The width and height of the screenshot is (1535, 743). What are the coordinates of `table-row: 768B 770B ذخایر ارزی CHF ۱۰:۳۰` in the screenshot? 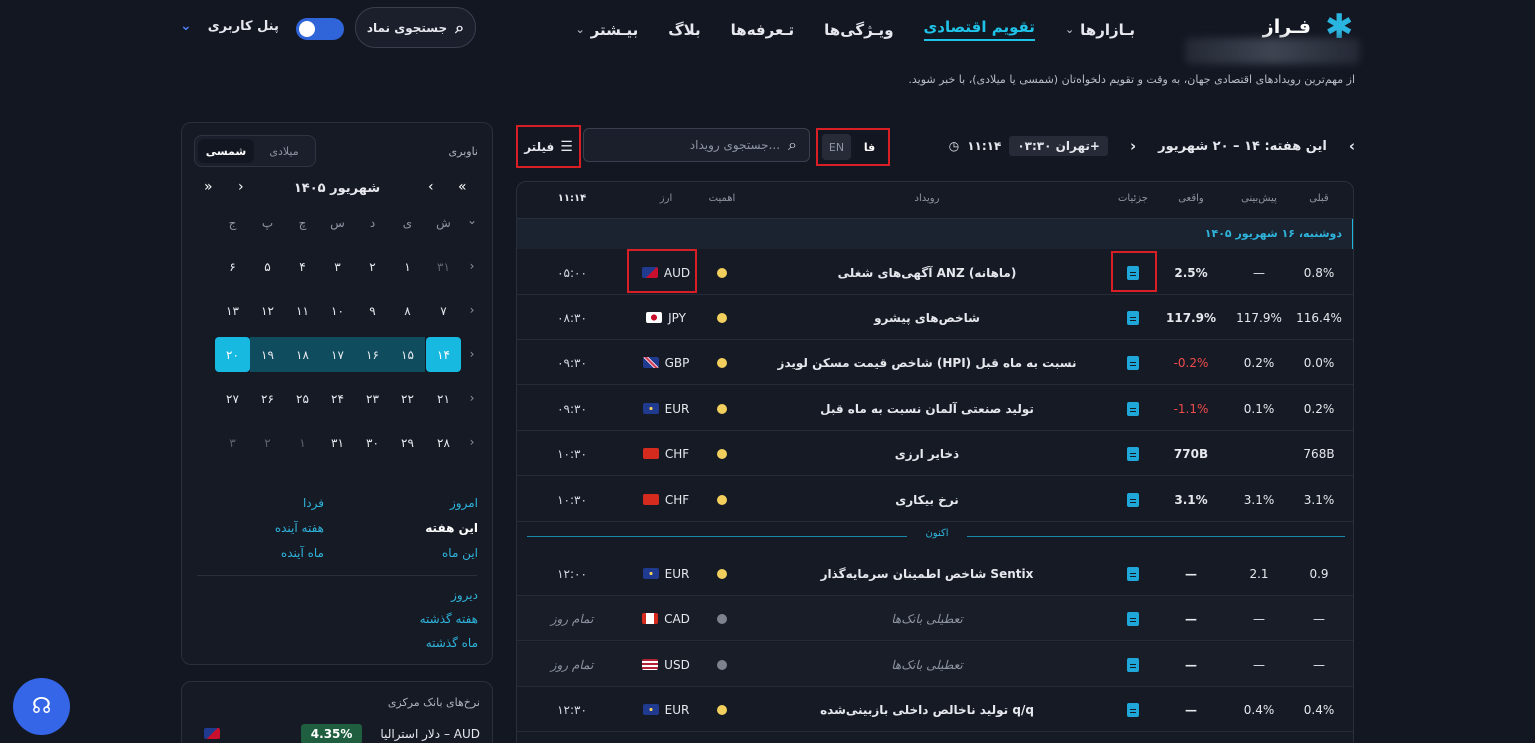 It's located at (935, 453).